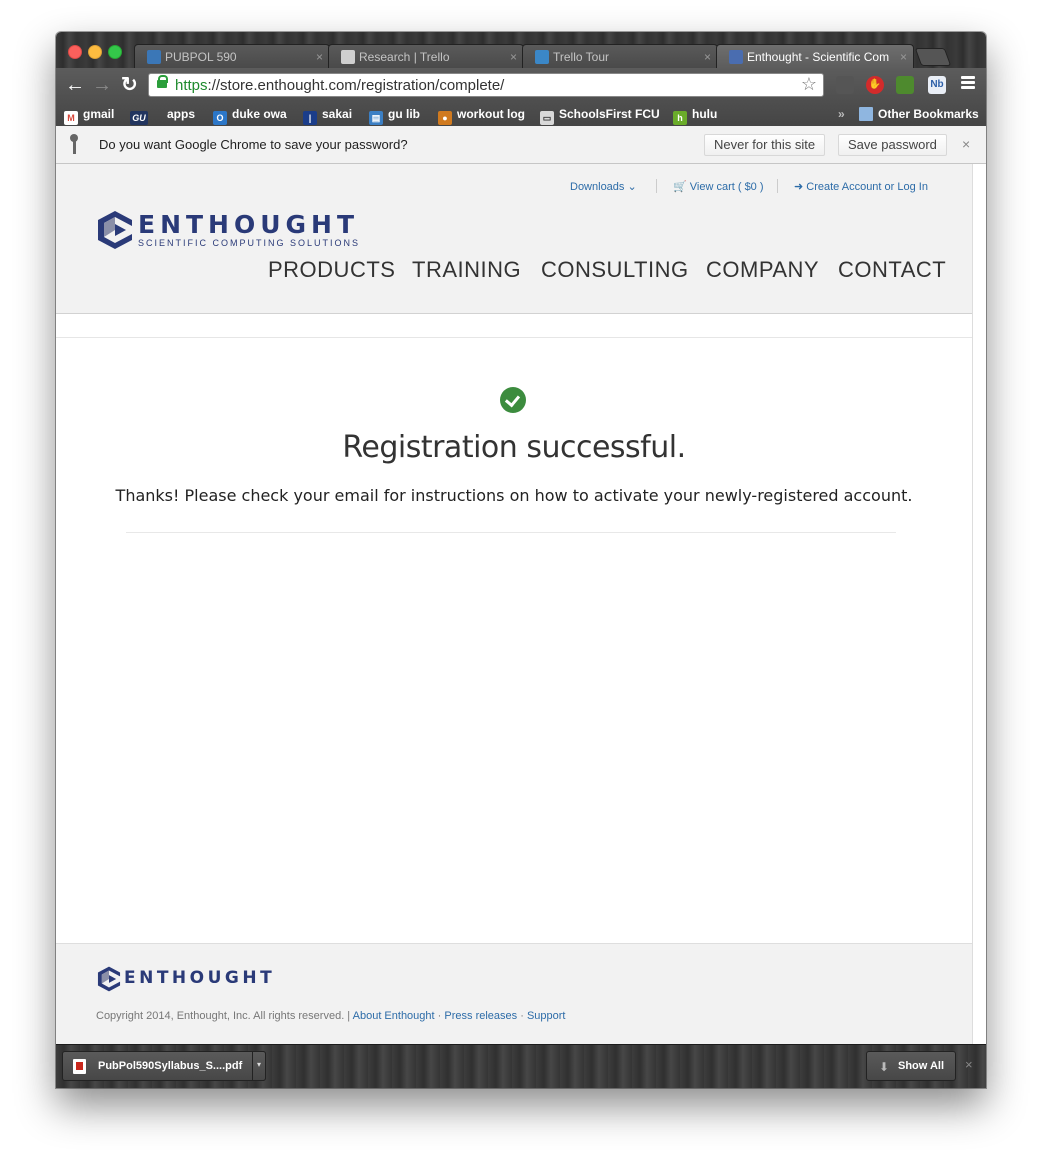 The width and height of the screenshot is (1042, 1169). What do you see at coordinates (514, 325) in the screenshot?
I see `header-subband` at bounding box center [514, 325].